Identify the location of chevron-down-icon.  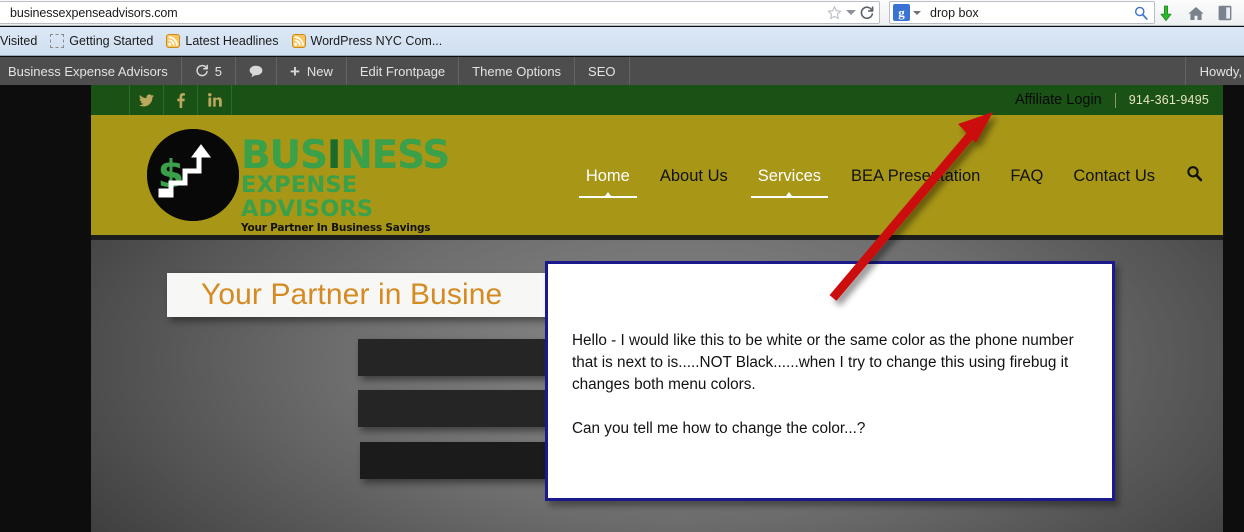
(851, 12).